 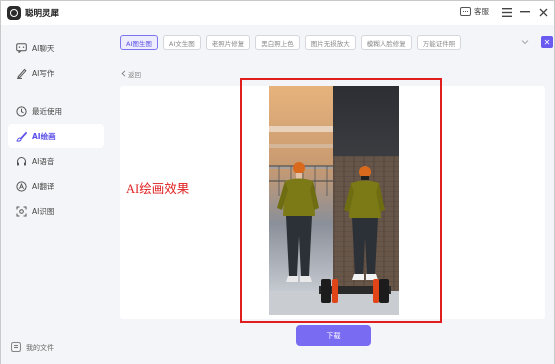 I want to click on chat-icon, so click(x=21, y=48).